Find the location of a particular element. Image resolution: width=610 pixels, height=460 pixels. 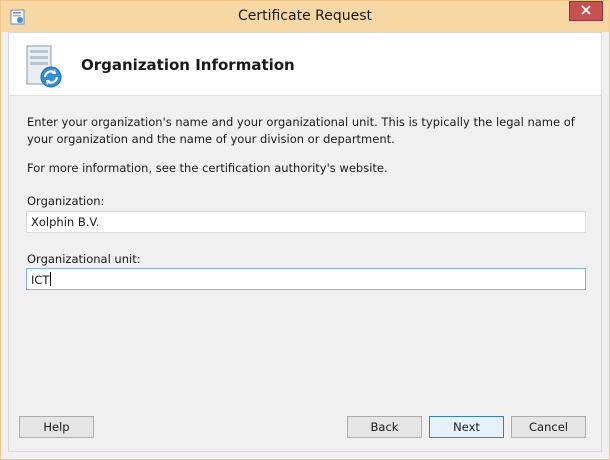

organization-value: Xolphin B.V. is located at coordinates (65, 222).